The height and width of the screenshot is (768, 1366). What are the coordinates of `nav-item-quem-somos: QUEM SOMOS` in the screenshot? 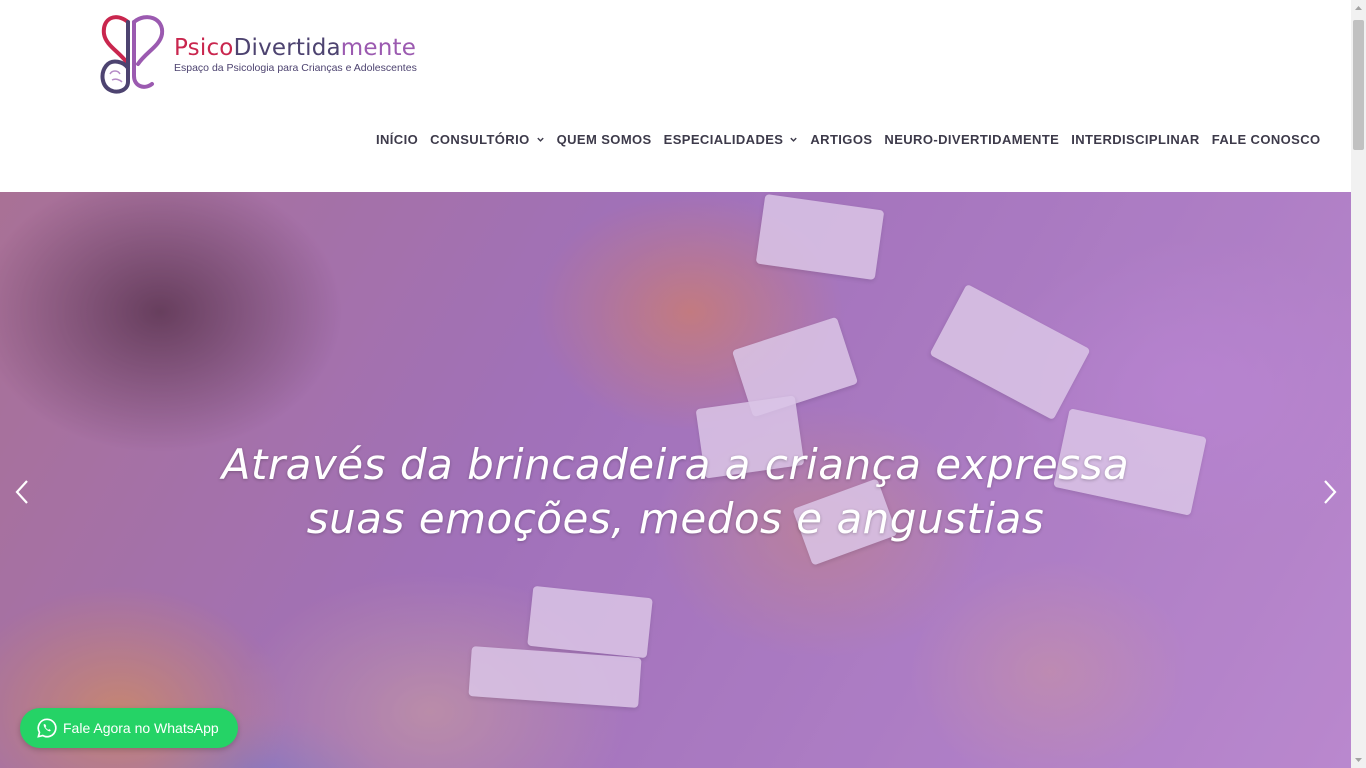 It's located at (604, 139).